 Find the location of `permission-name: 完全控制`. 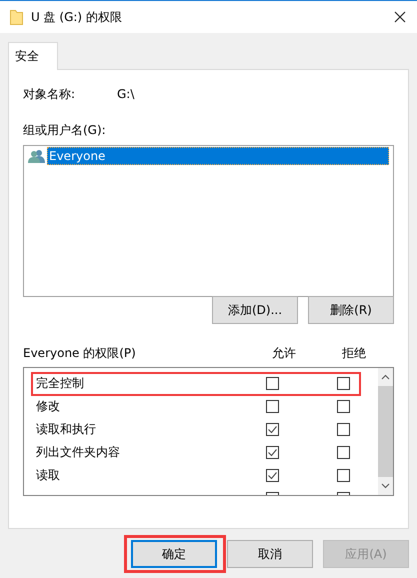

permission-name: 完全控制 is located at coordinates (60, 383).